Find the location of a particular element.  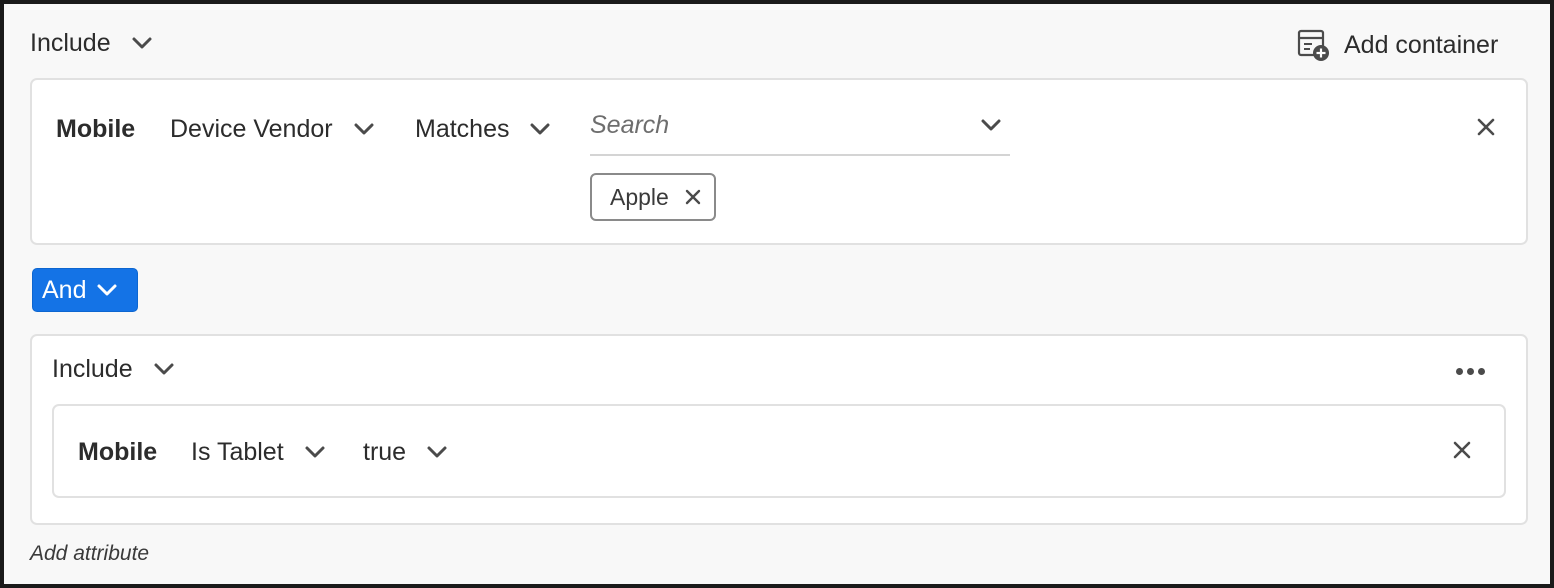

more-options-icon is located at coordinates (1470, 371).